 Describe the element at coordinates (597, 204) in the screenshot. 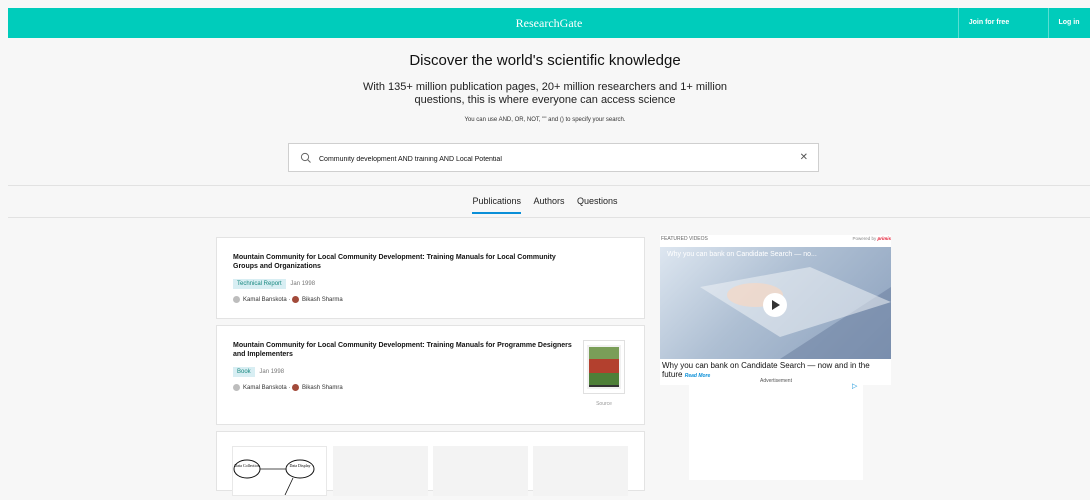

I see `tab-questions: Questions` at that location.